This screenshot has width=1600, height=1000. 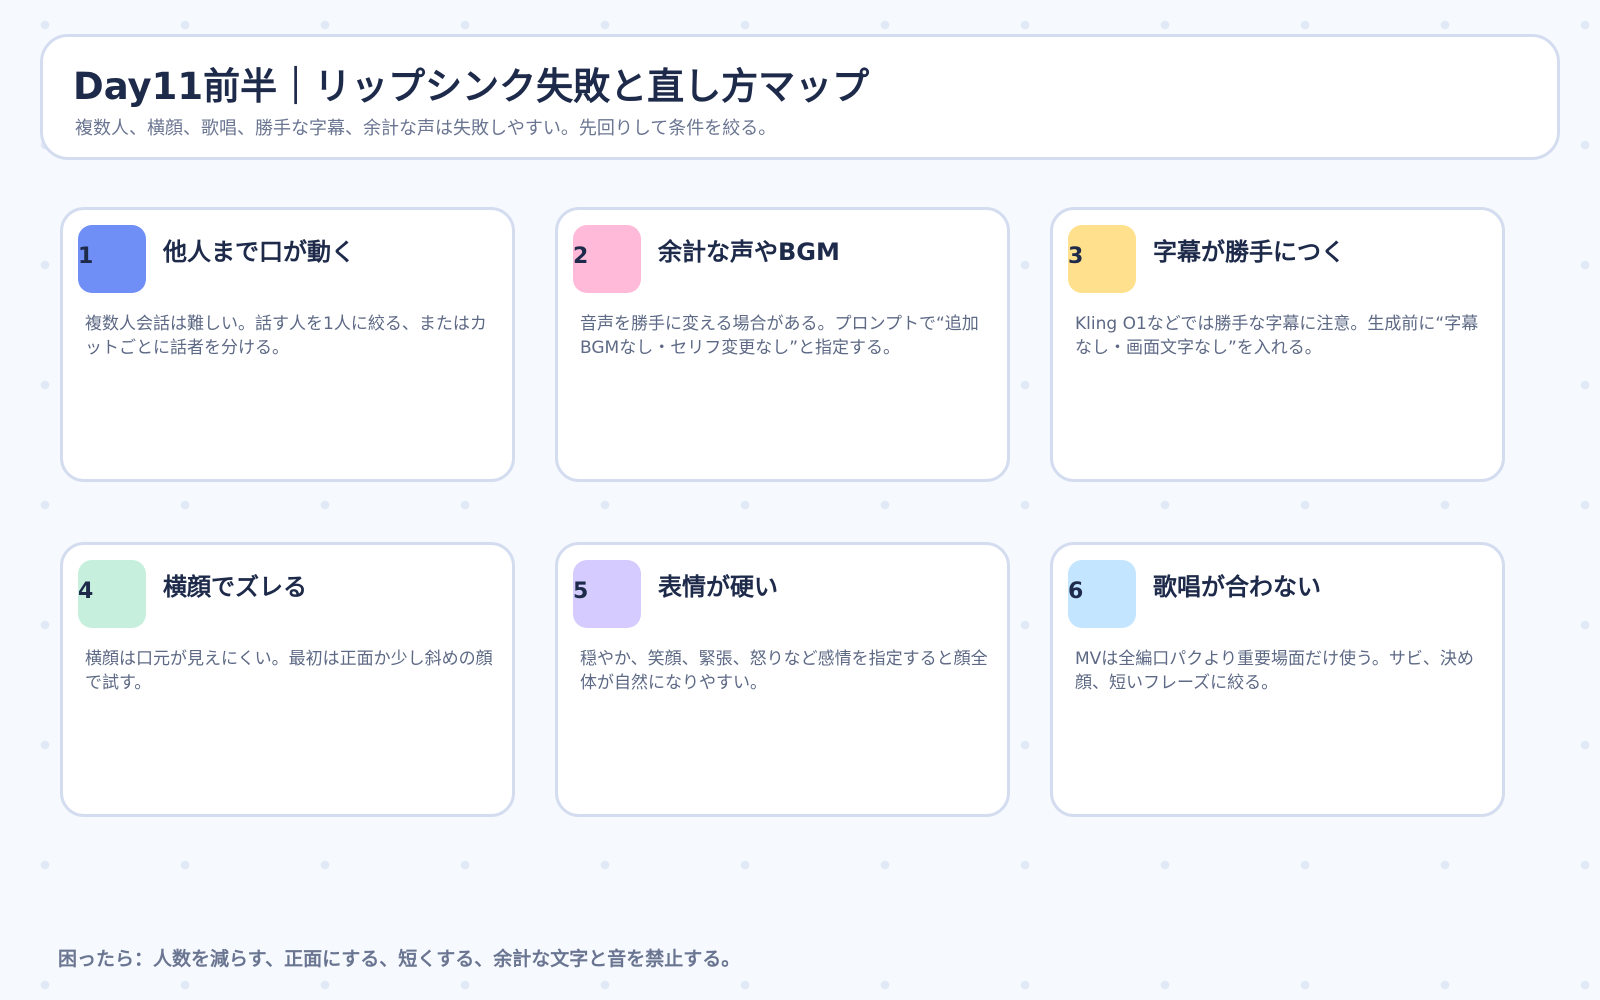 I want to click on card-title: 横顔でズレる, so click(x=235, y=587).